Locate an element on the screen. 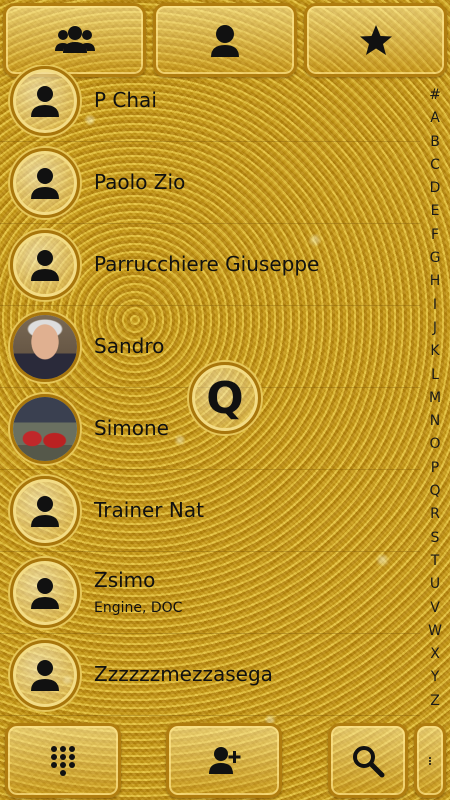 The image size is (450, 800). index-letter: M is located at coordinates (435, 398).